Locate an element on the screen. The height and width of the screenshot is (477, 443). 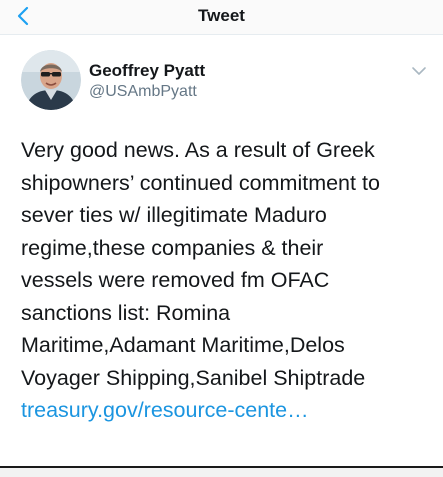
author-display-name: Geoffrey Pyatt is located at coordinates (147, 71).